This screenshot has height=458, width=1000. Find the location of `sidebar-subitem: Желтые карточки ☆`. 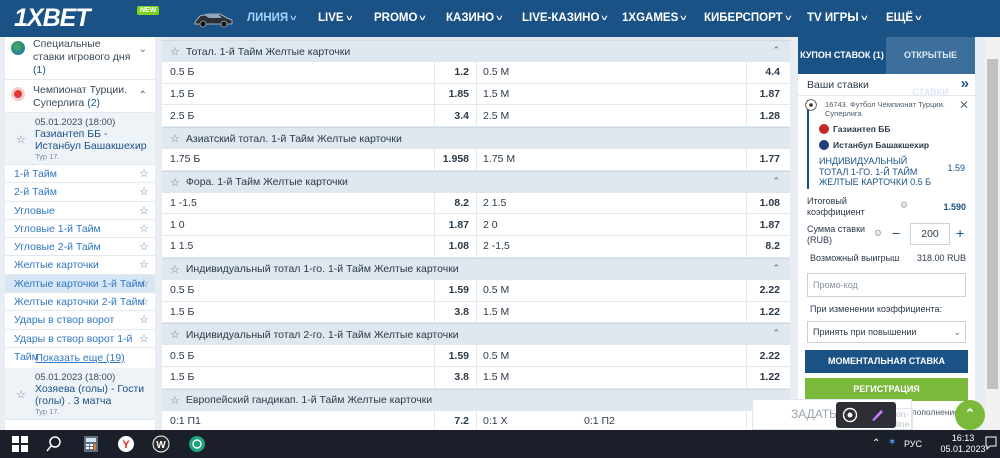

sidebar-subitem: Желтые карточки ☆ is located at coordinates (80, 265).